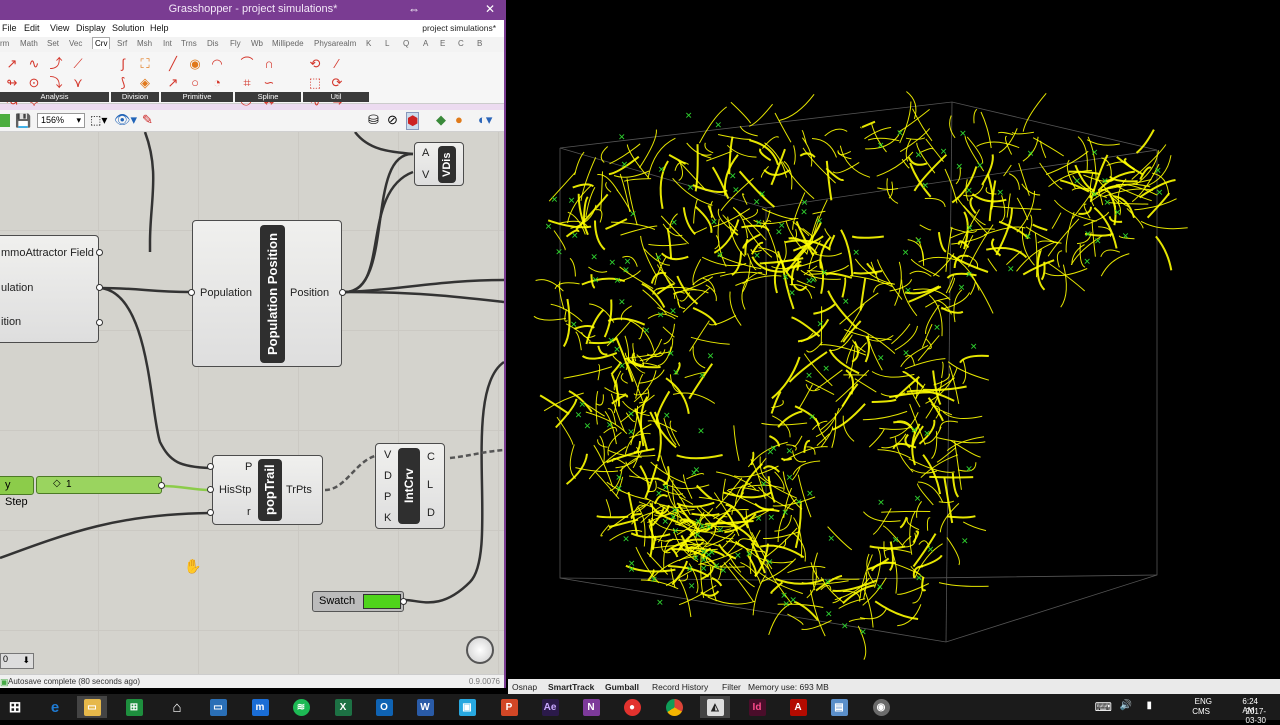 The image size is (1280, 725). What do you see at coordinates (731, 687) in the screenshot?
I see `status-filter: Filter` at bounding box center [731, 687].